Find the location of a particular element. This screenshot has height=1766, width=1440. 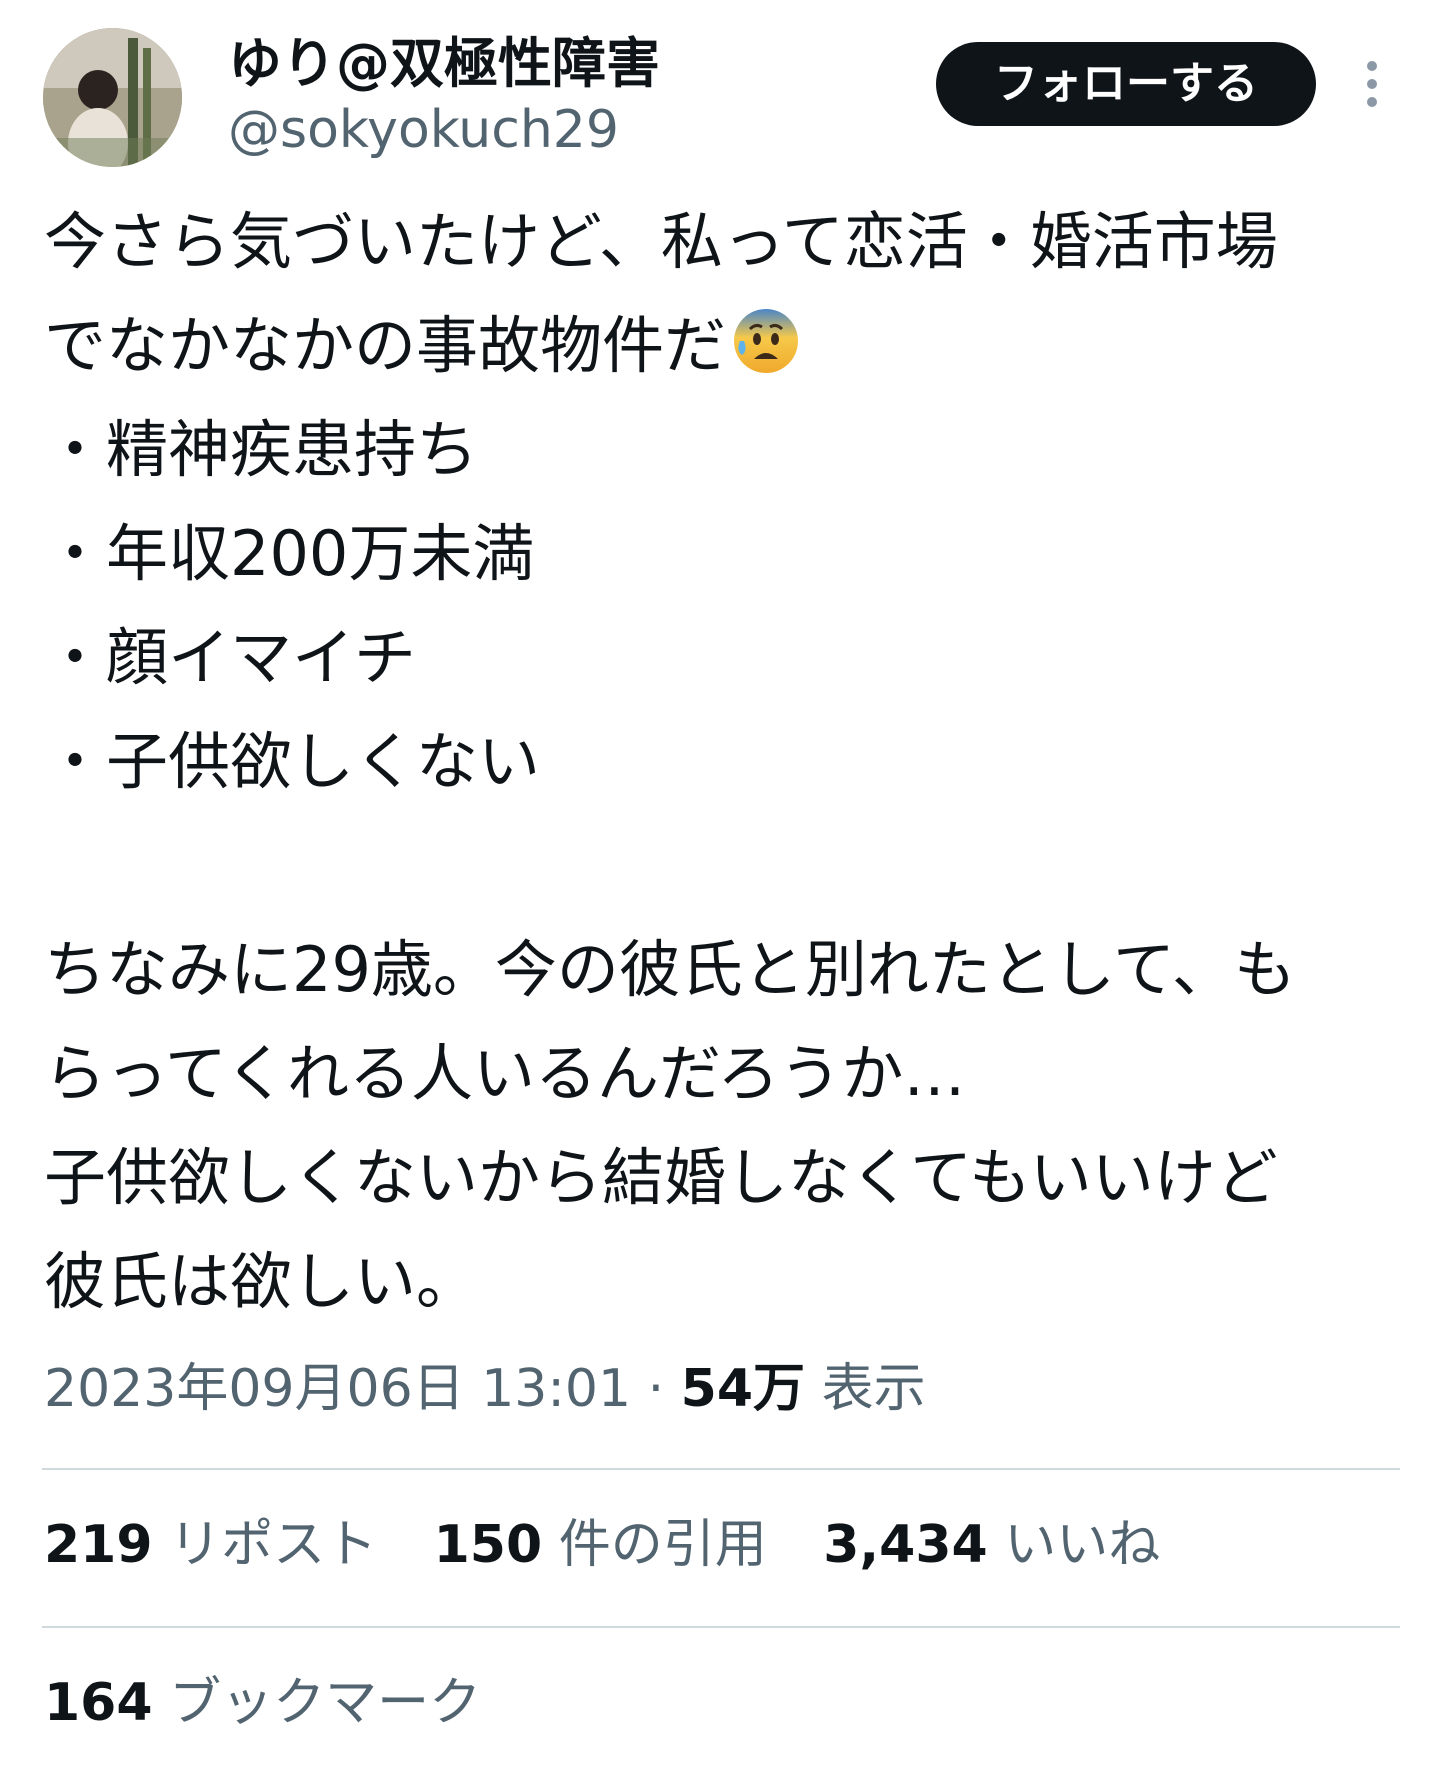

views-count: 54万 is located at coordinates (743, 1389).